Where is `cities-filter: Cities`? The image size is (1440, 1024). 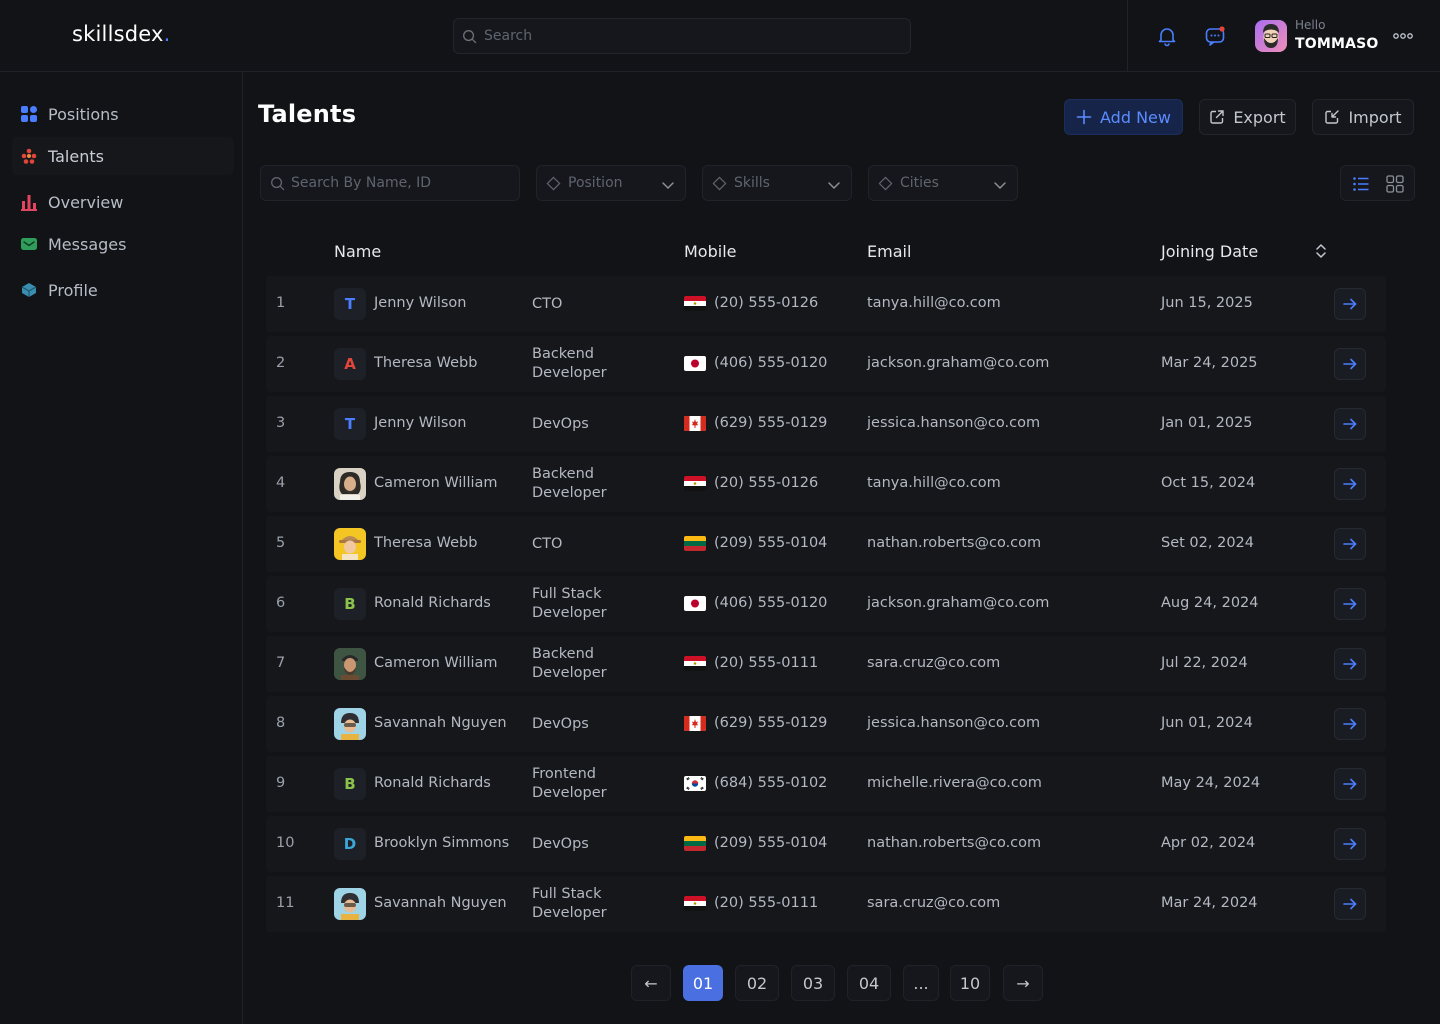 cities-filter: Cities is located at coordinates (943, 183).